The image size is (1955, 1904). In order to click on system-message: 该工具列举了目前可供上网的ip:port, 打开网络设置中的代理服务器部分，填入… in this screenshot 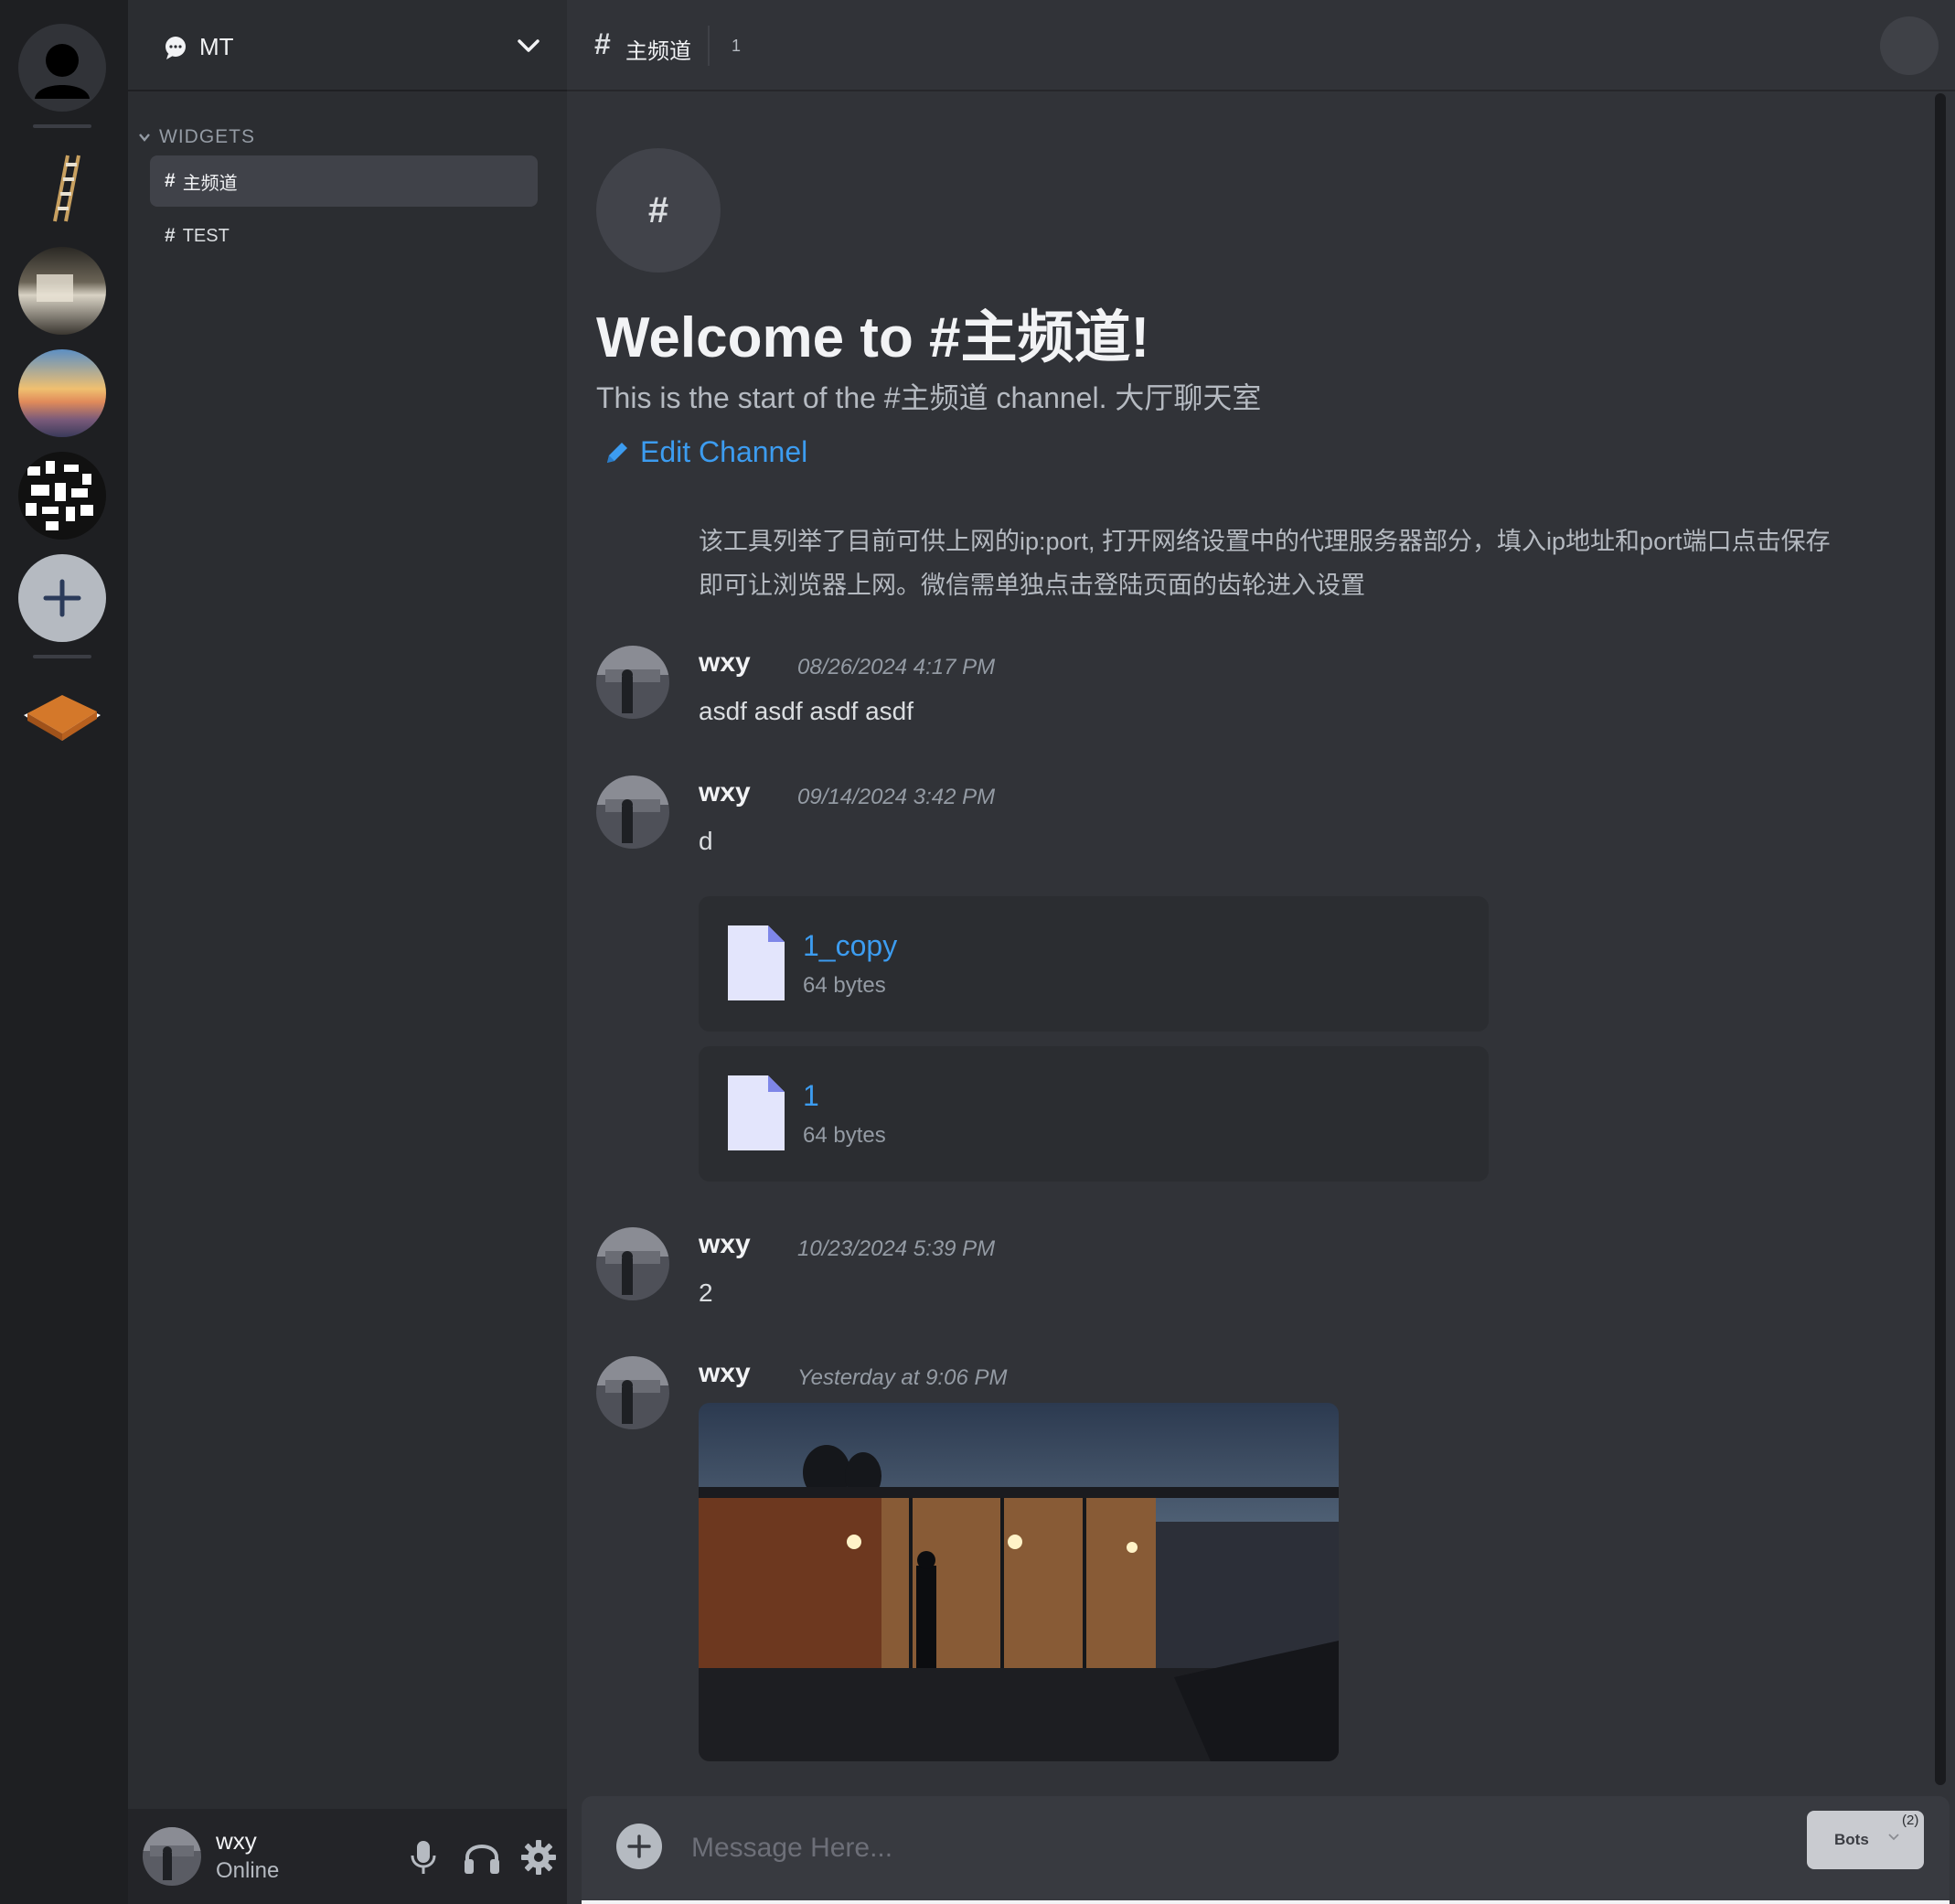, I will do `click(1265, 563)`.